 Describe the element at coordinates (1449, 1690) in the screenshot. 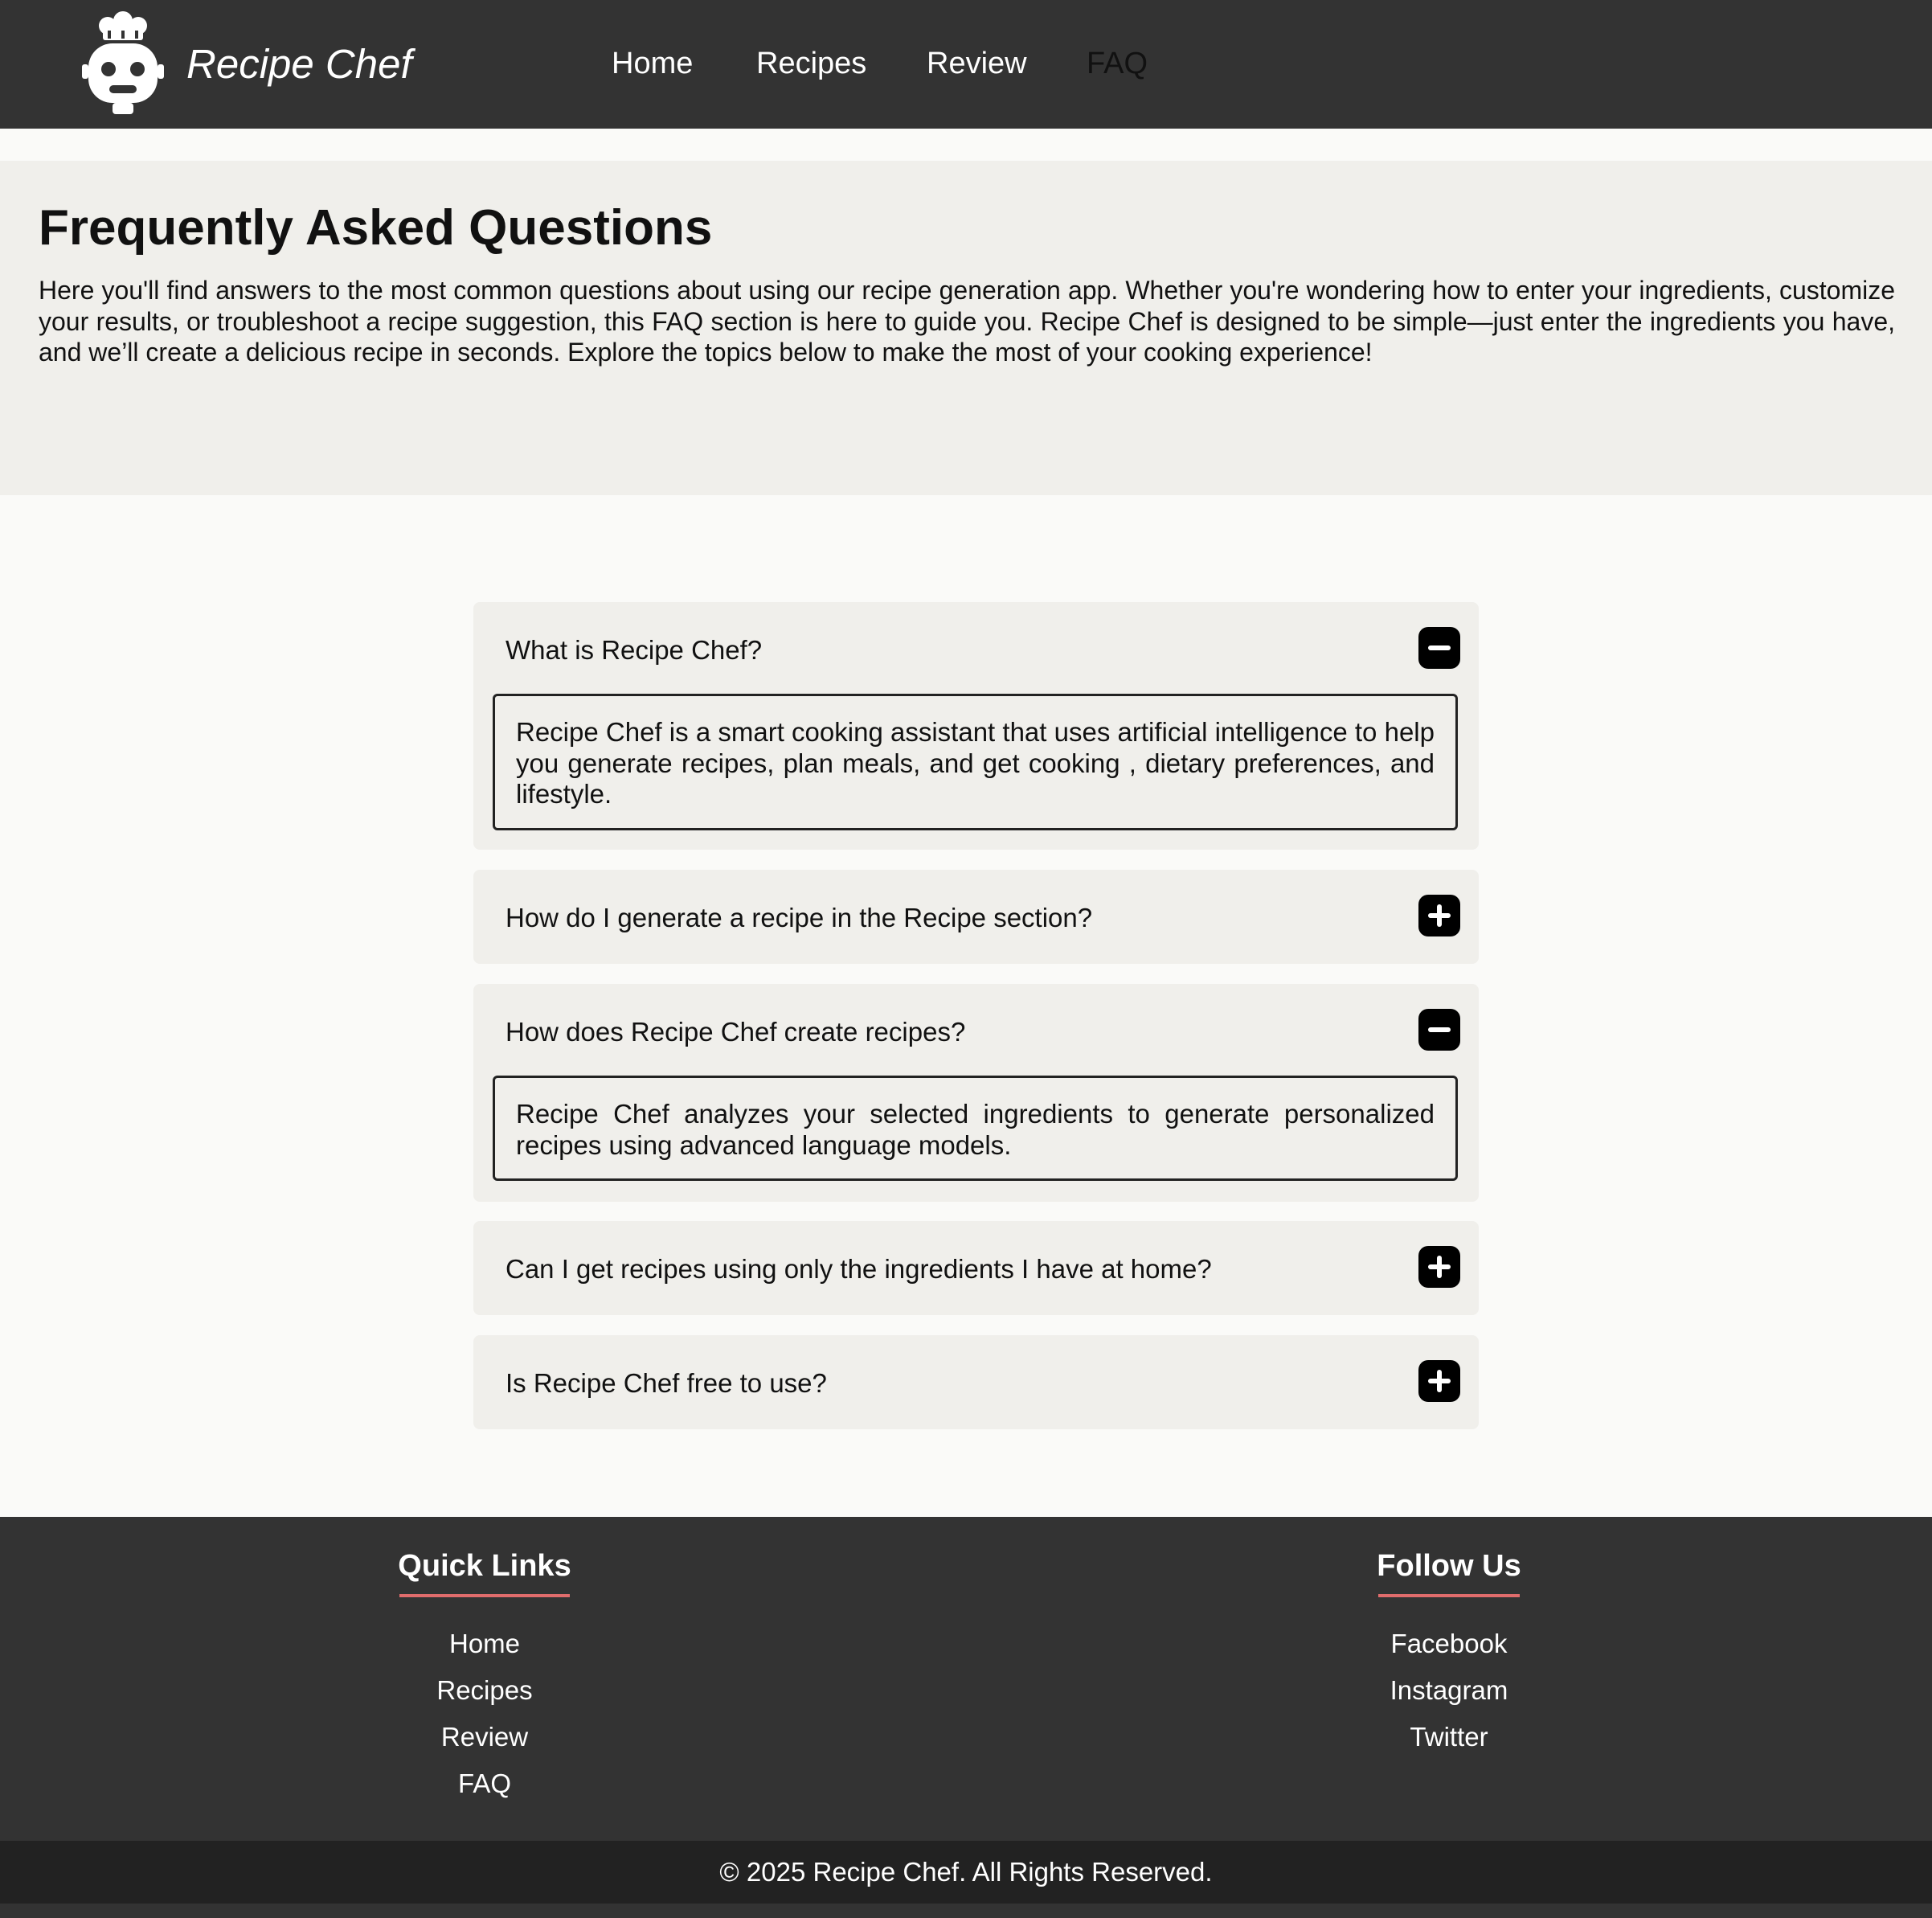

I see `footer-link-instagram: Instagram` at that location.